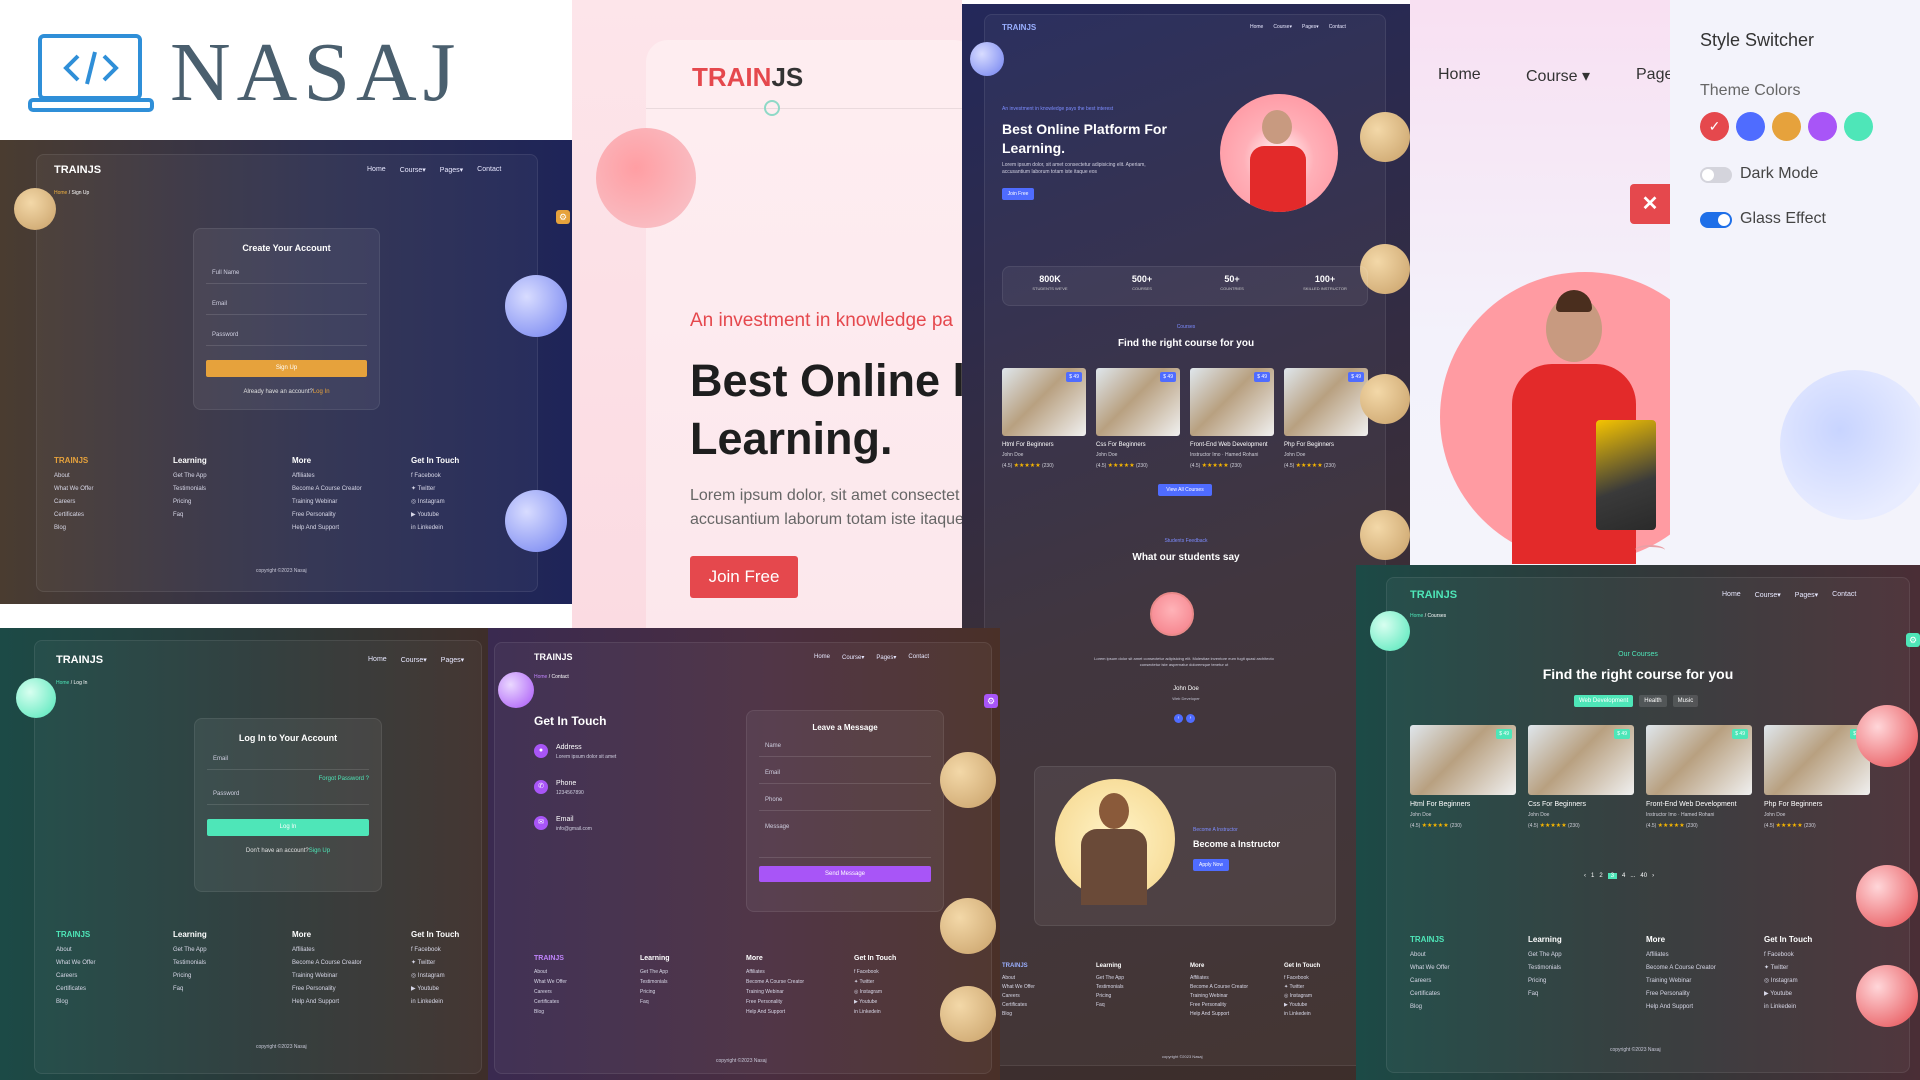 This screenshot has width=1920, height=1080. I want to click on orb, so click(987, 59).